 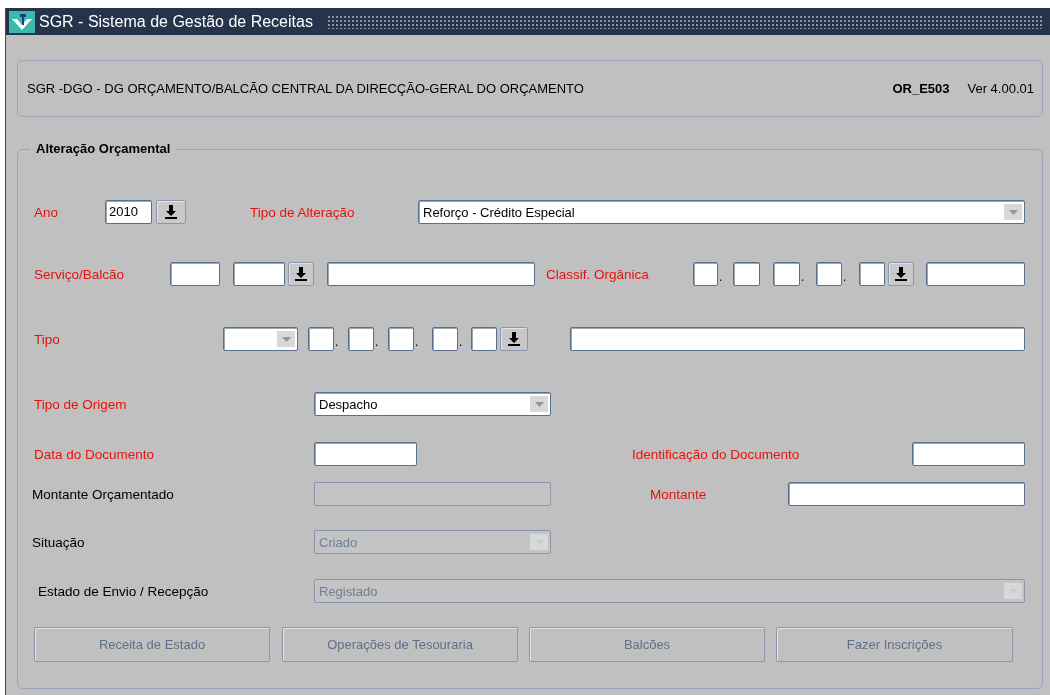 I want to click on dropdown, so click(x=260, y=339).